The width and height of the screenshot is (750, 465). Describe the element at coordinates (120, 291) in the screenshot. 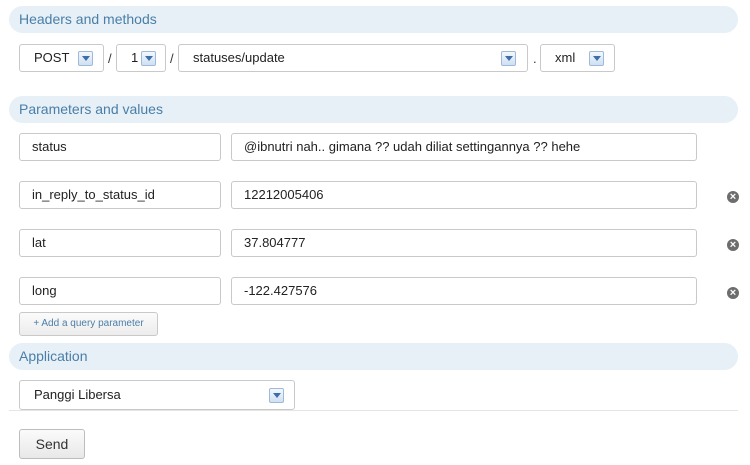

I see `param-name-input: long` at that location.